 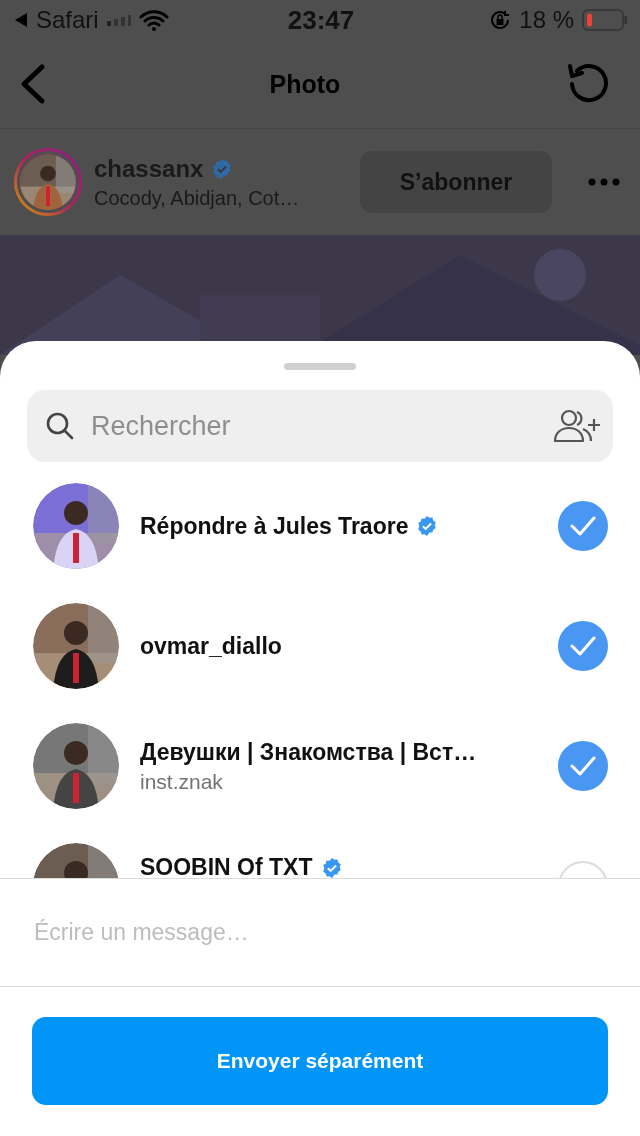 I want to click on wifi-icon, so click(x=153, y=20).